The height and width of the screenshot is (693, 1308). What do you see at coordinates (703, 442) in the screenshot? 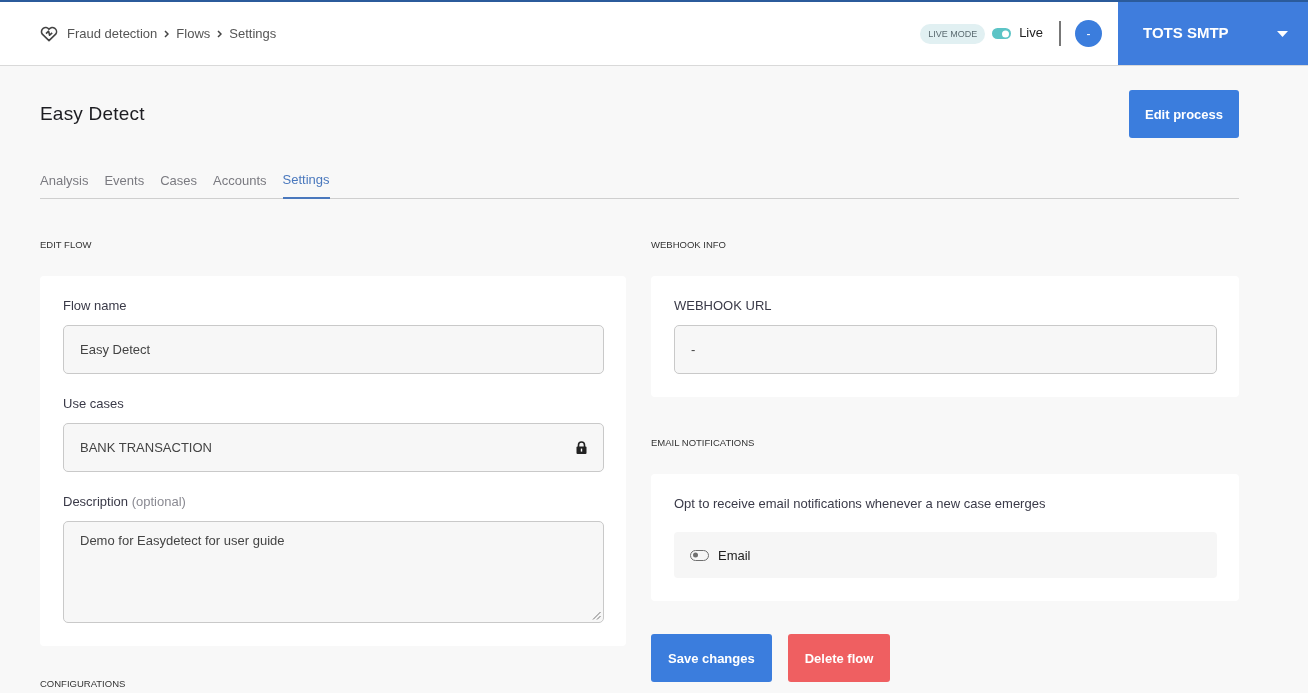
I see `section-heading: EMAIL NOTIFICATIONS` at bounding box center [703, 442].